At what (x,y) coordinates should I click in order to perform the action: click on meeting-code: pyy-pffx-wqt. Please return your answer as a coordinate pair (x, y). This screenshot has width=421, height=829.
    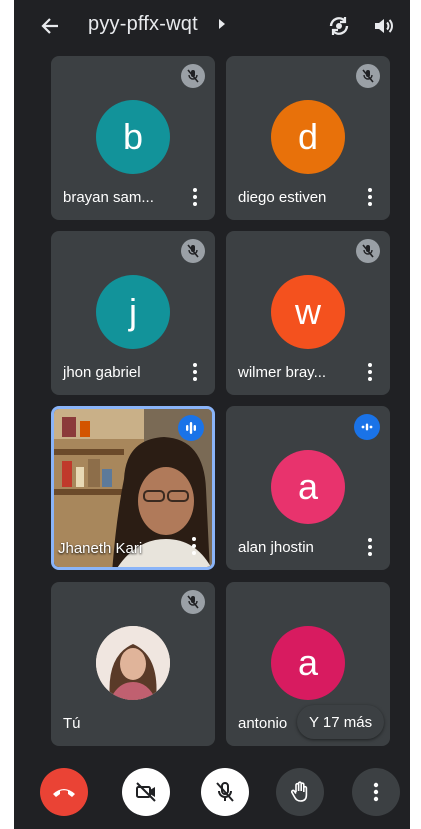
    Looking at the image, I should click on (143, 24).